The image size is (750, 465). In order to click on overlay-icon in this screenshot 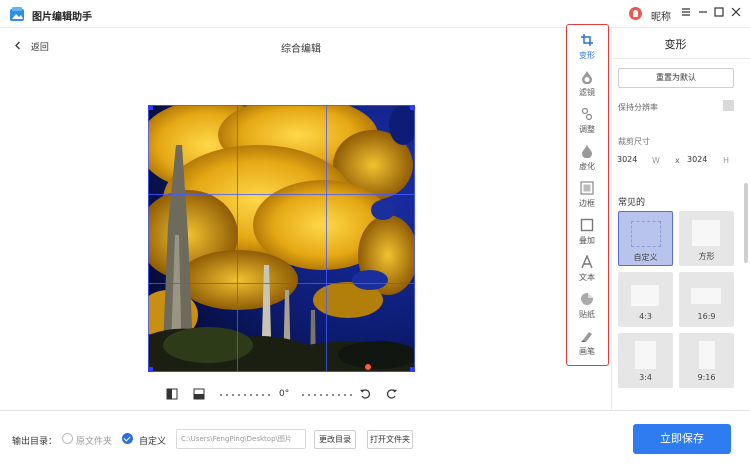, I will do `click(587, 225)`.